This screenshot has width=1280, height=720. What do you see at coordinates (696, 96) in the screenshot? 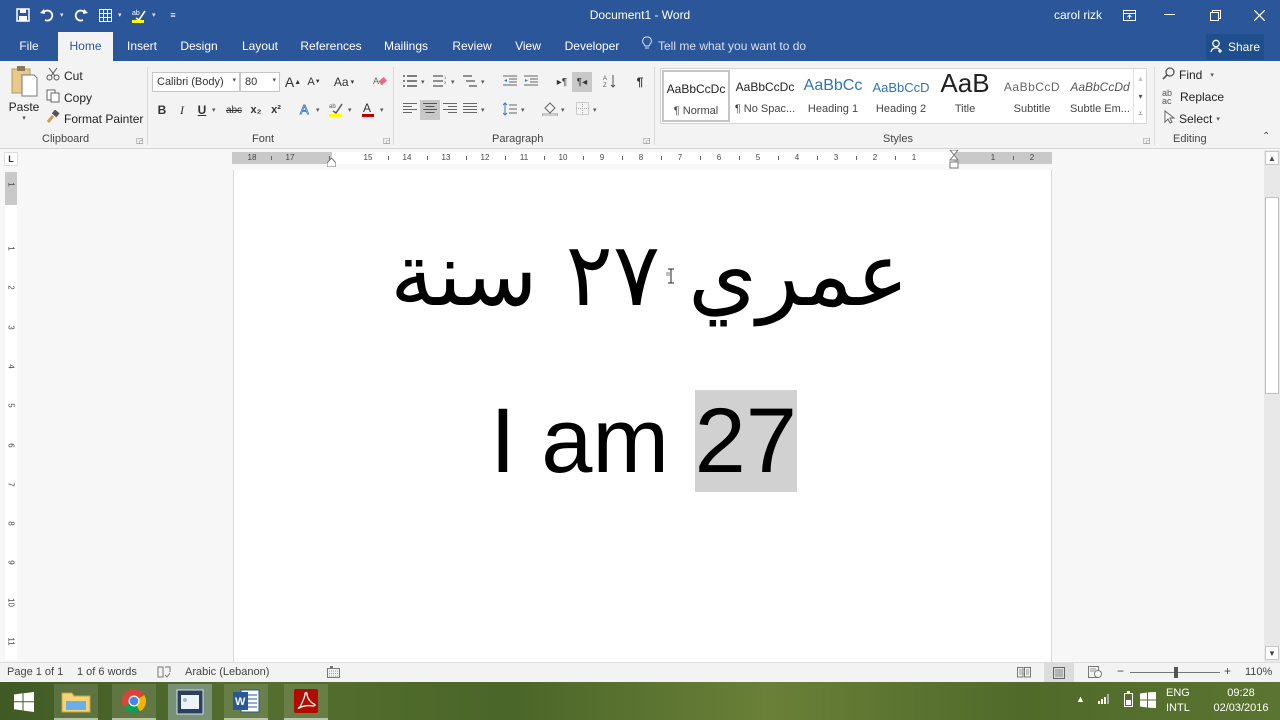
I see `style-normal: AaBbCcDc ¶ Normal` at bounding box center [696, 96].